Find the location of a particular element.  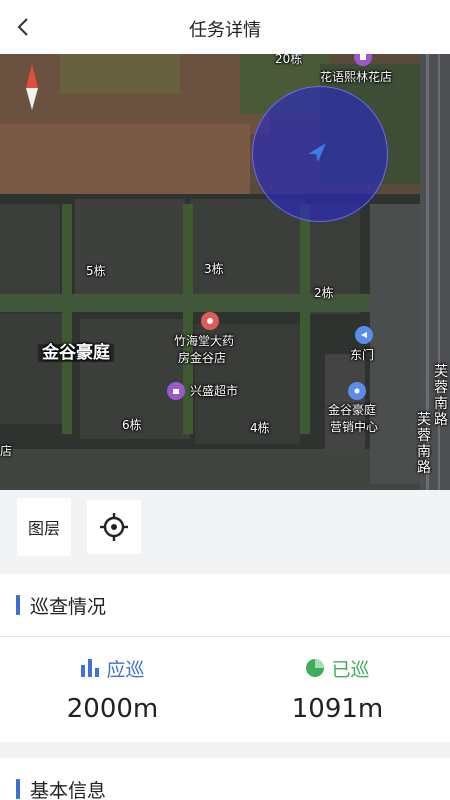

pharmacy-pin-icon is located at coordinates (210, 321).